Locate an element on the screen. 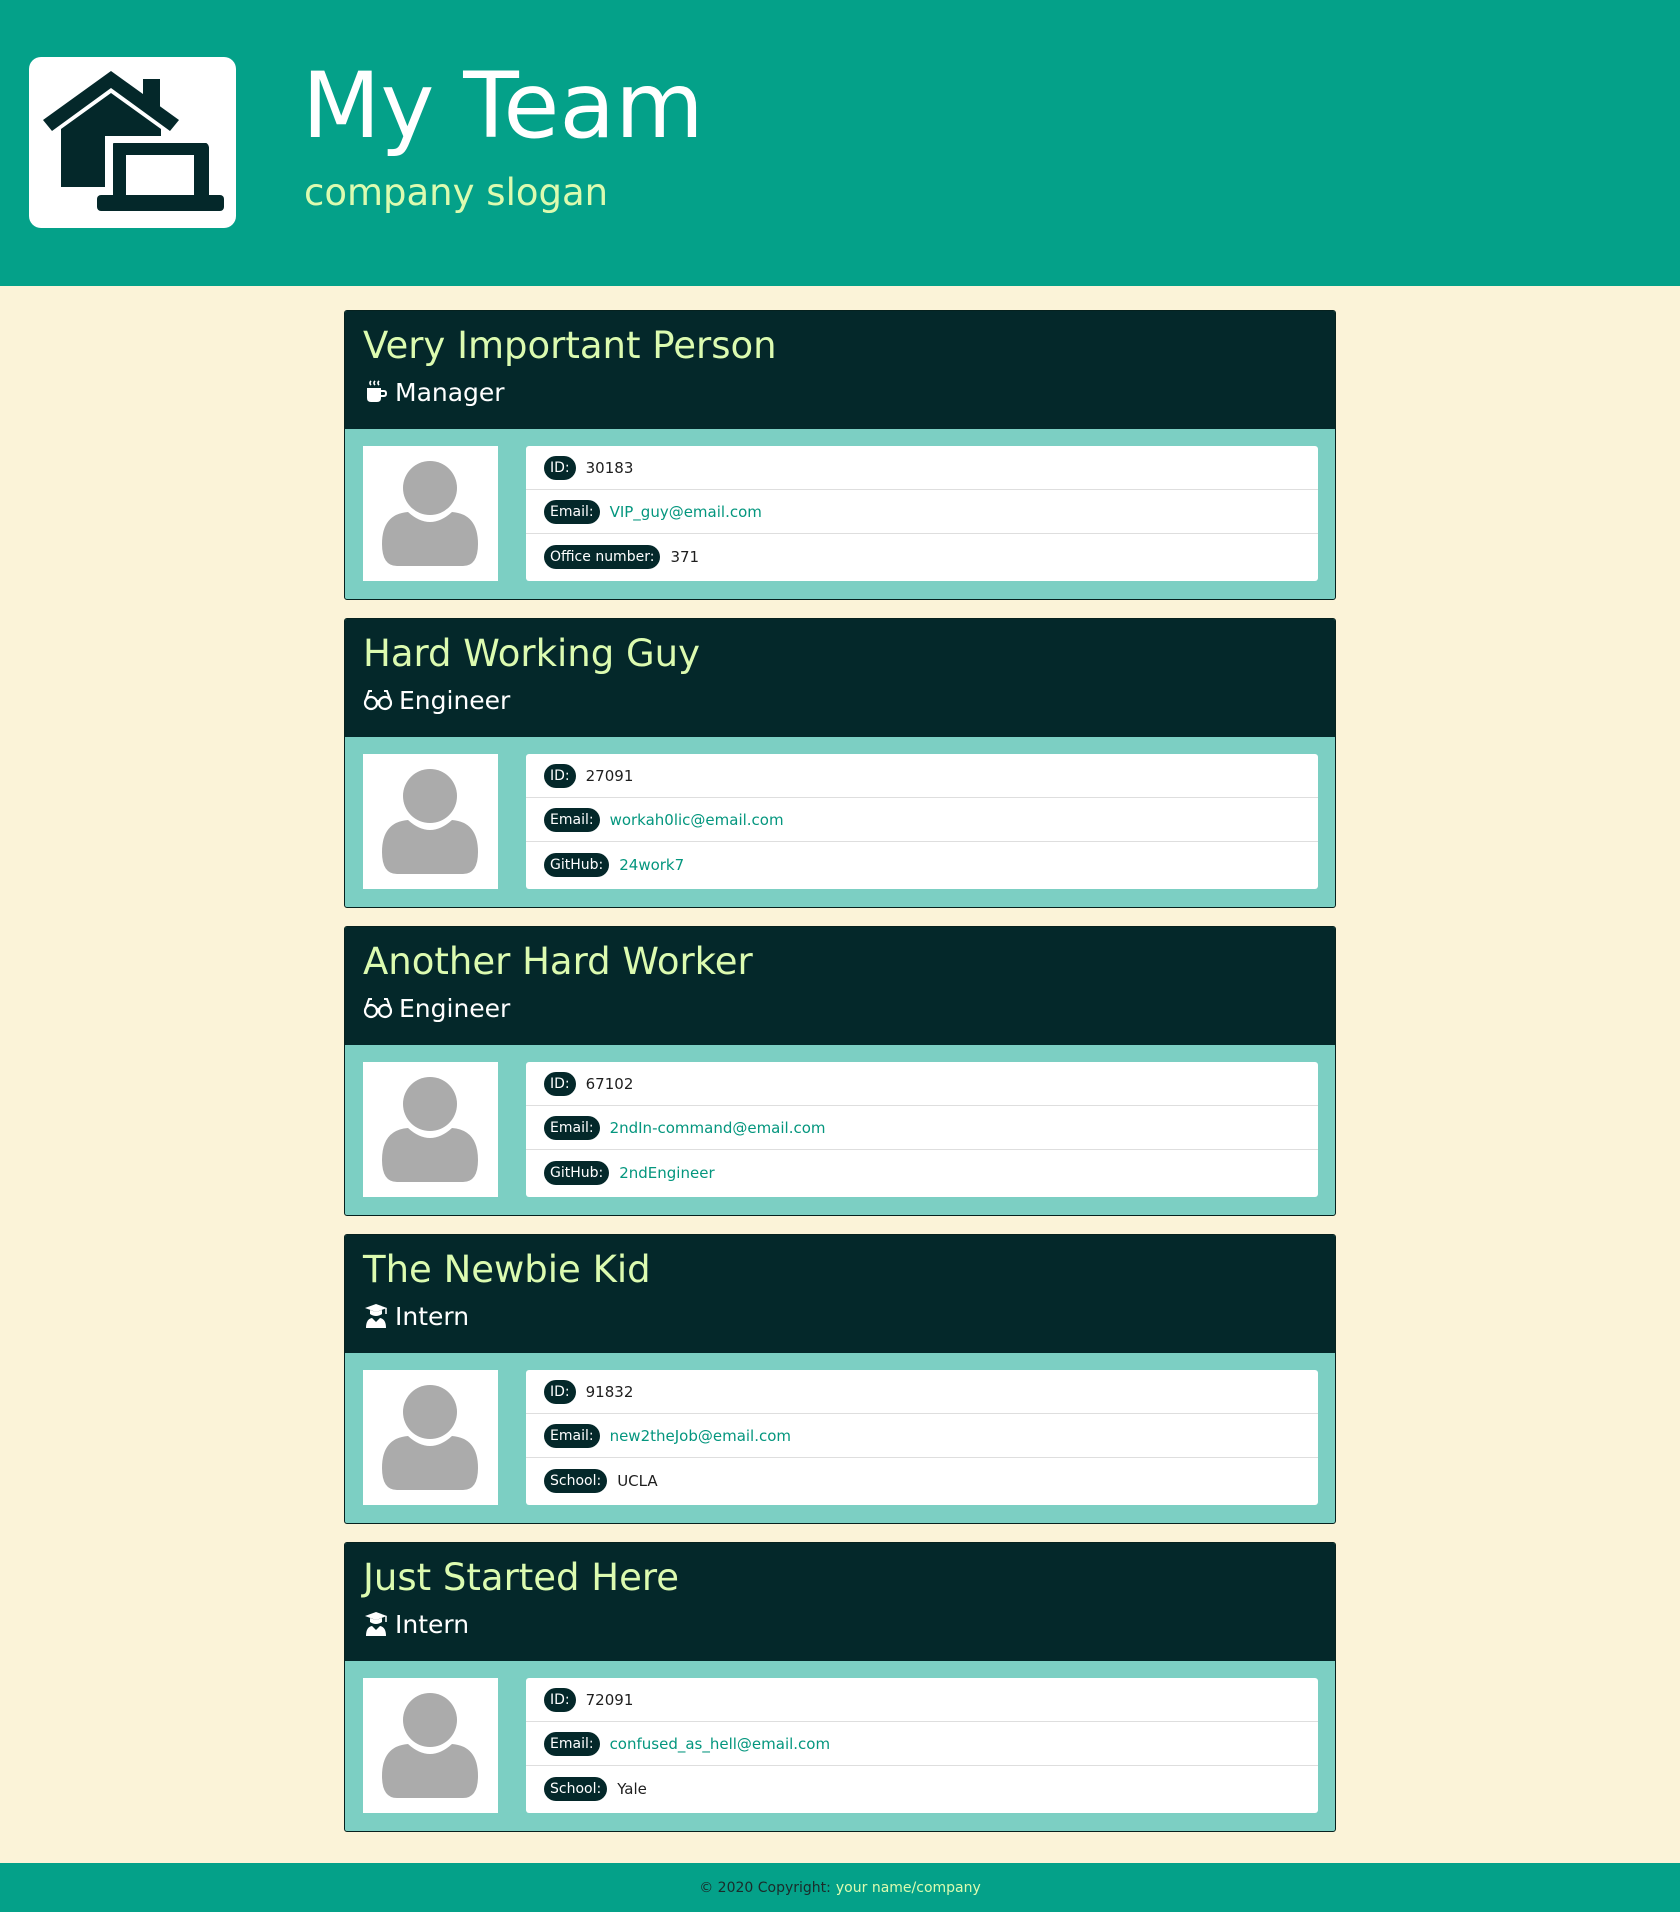  logo is located at coordinates (132, 142).